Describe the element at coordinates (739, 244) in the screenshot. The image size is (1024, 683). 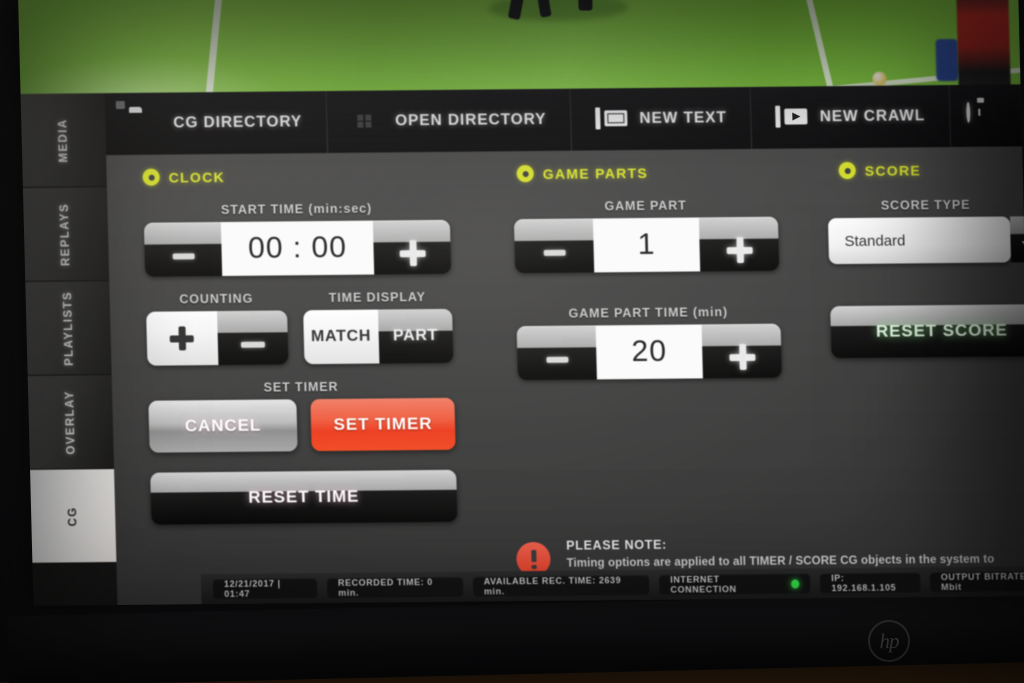
I see `game-part-increment-button` at that location.